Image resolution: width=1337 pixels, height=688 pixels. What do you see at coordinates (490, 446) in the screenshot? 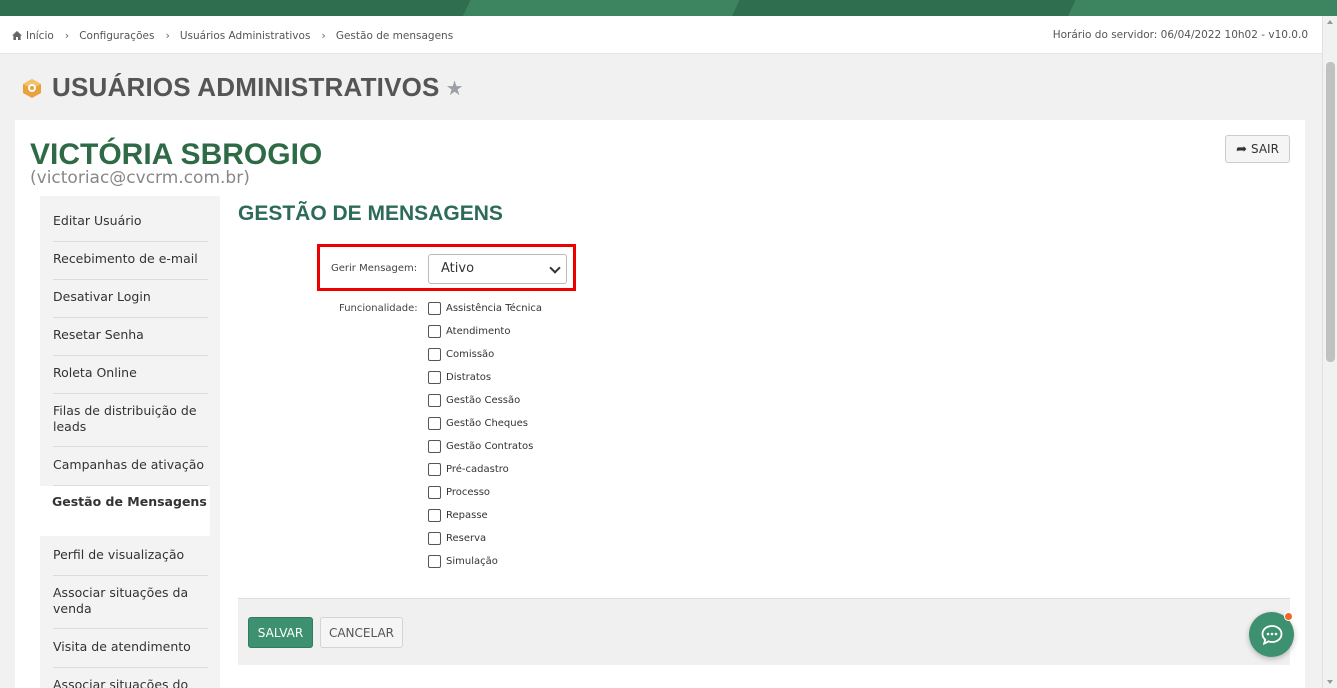
I see `checkbox-label: Gestão Contratos` at bounding box center [490, 446].